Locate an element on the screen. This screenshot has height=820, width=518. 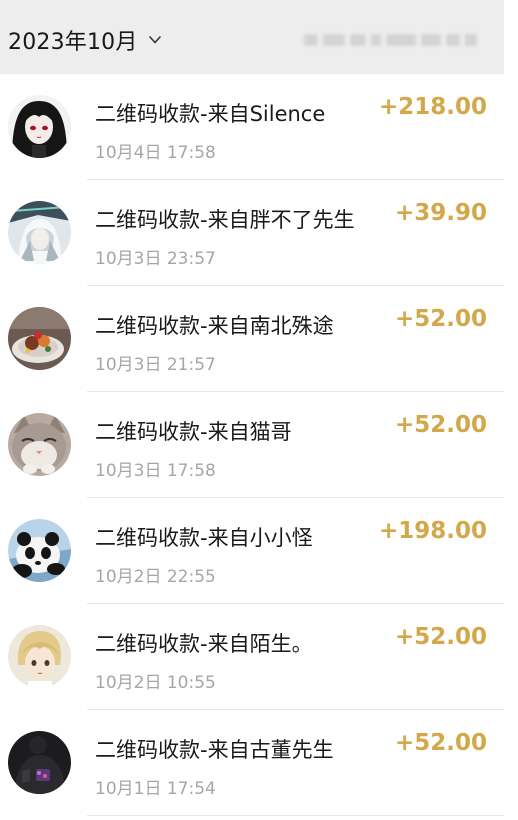
transaction-amount: +198.00 is located at coordinates (432, 531).